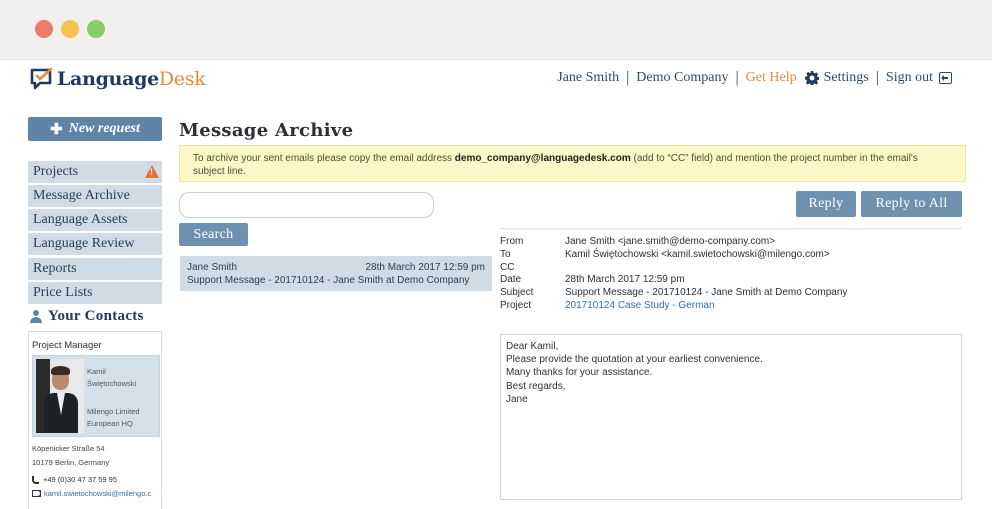 This screenshot has width=992, height=509. I want to click on sidebar-item-language-assets: Language Assets, so click(95, 220).